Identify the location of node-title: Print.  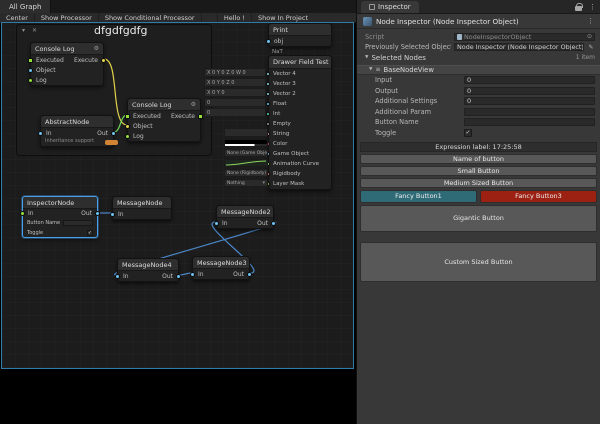
(280, 29).